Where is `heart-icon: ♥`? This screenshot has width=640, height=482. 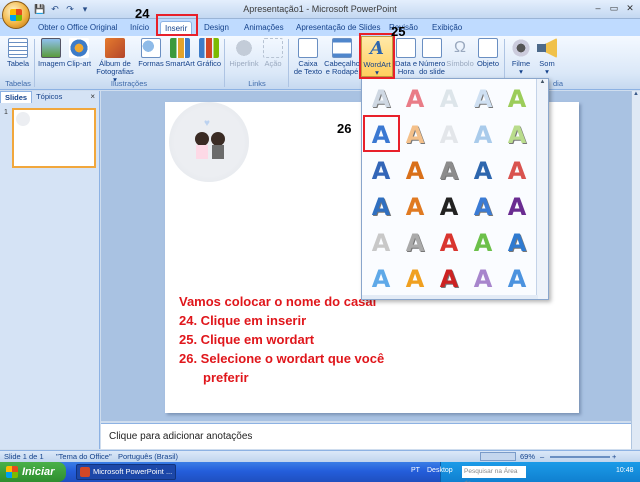
heart-icon: ♥ is located at coordinates (207, 123).